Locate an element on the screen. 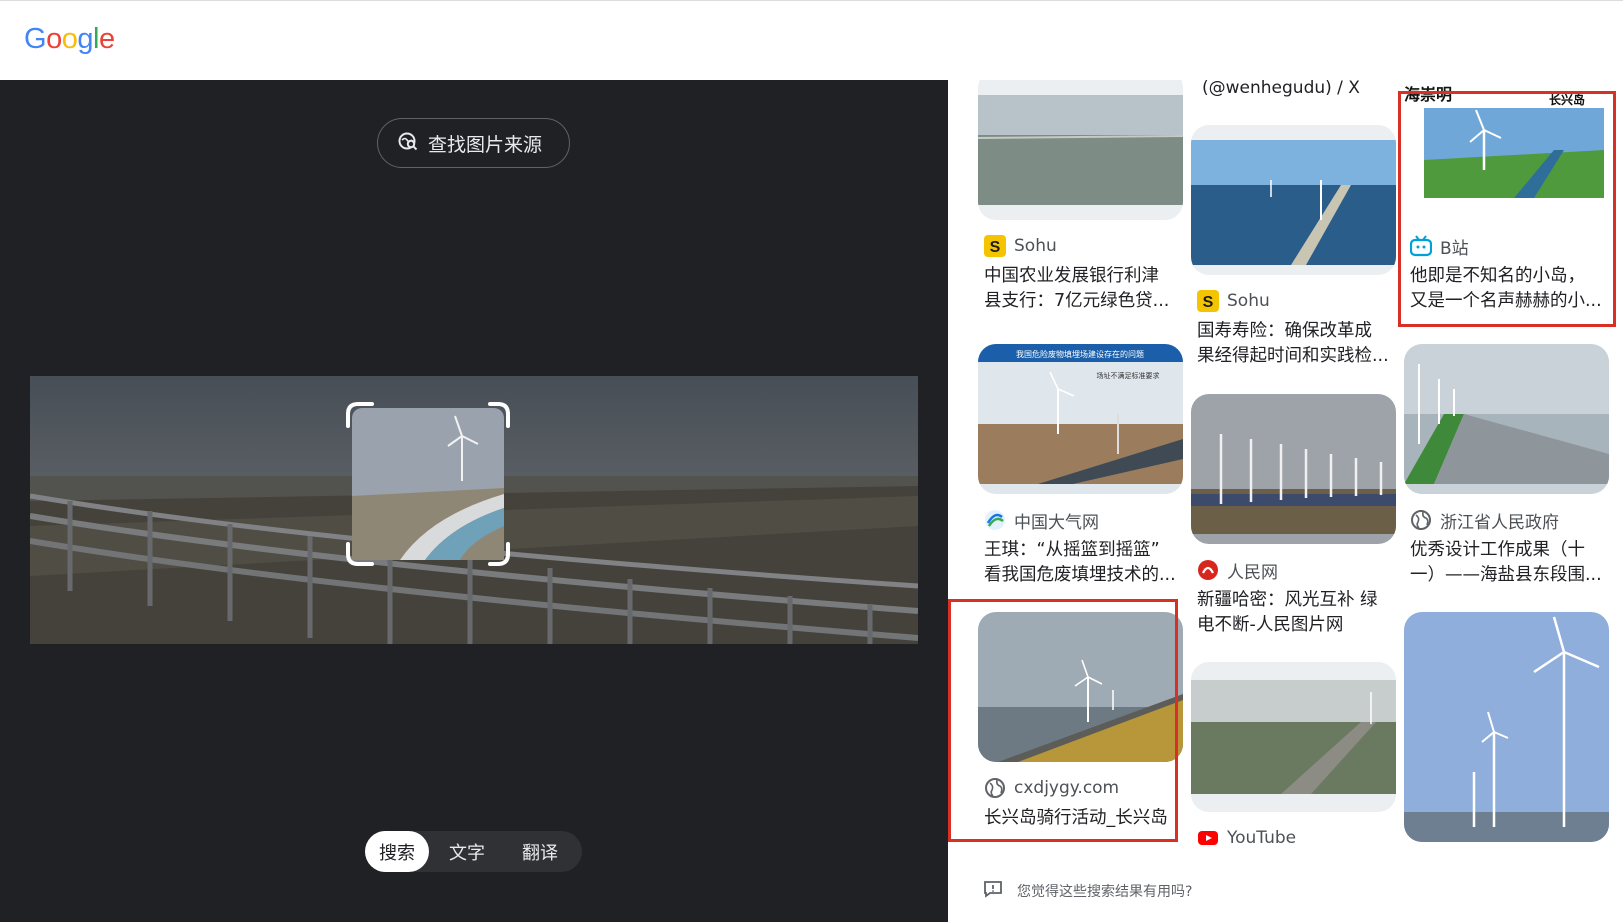 The width and height of the screenshot is (1623, 922). mode-tab-group: 搜索 文字 翻译 is located at coordinates (473, 851).